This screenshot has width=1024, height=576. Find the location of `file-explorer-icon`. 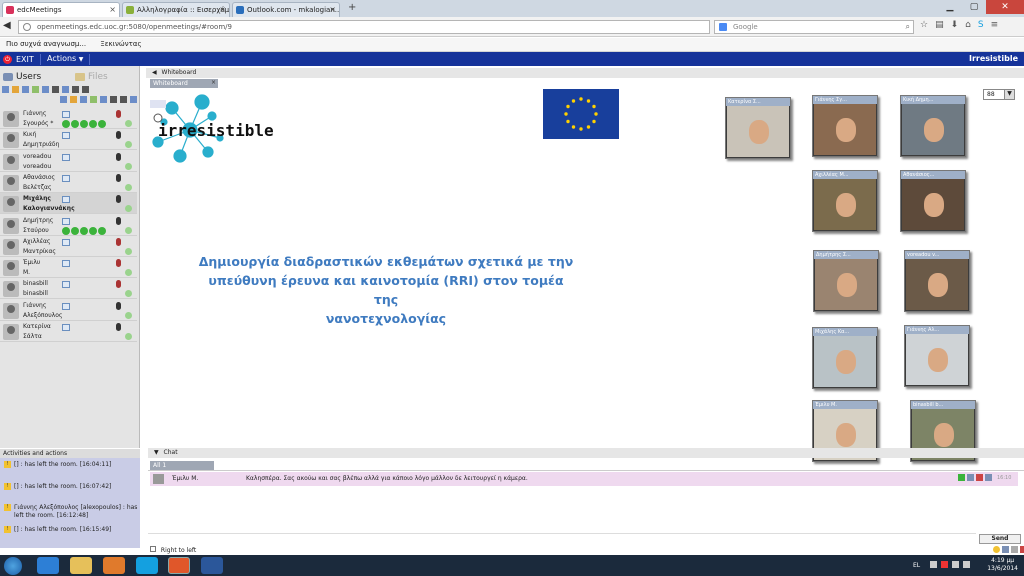

file-explorer-icon is located at coordinates (81, 565).